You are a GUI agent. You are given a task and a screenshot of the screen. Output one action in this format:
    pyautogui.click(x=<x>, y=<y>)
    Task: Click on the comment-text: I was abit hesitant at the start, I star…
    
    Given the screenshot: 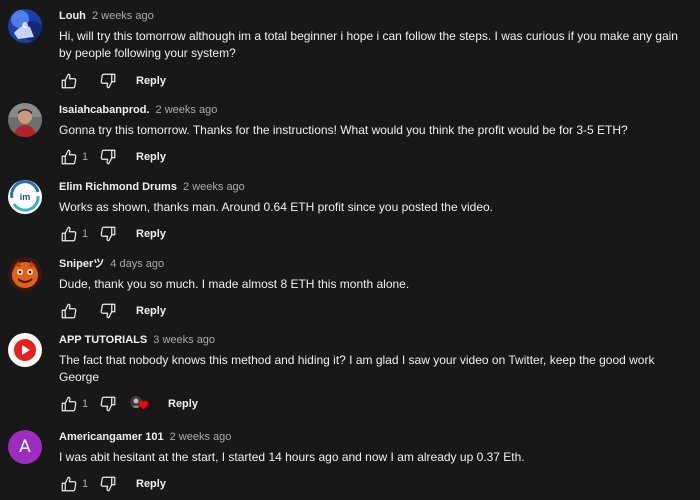 What is the action you would take?
    pyautogui.click(x=292, y=457)
    